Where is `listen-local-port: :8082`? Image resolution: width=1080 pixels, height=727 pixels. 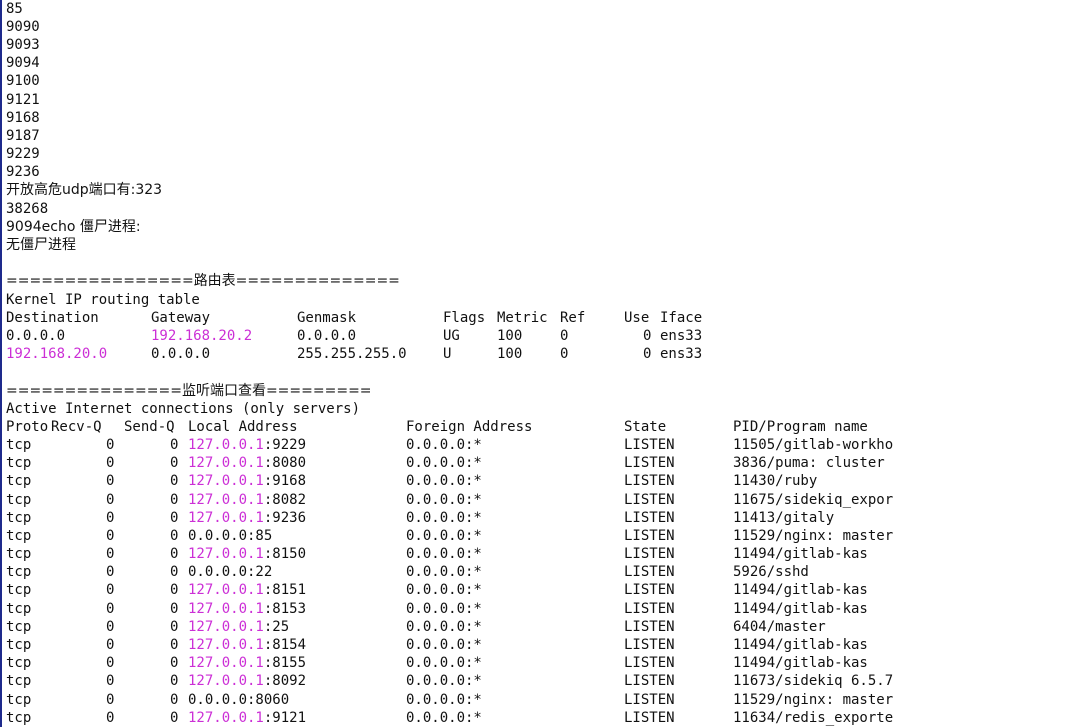
listen-local-port: :8082 is located at coordinates (285, 500).